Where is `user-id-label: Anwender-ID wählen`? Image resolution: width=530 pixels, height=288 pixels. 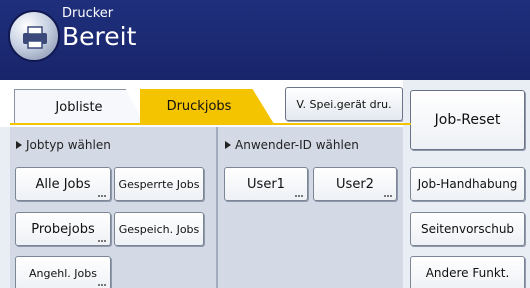 user-id-label: Anwender-ID wählen is located at coordinates (297, 145).